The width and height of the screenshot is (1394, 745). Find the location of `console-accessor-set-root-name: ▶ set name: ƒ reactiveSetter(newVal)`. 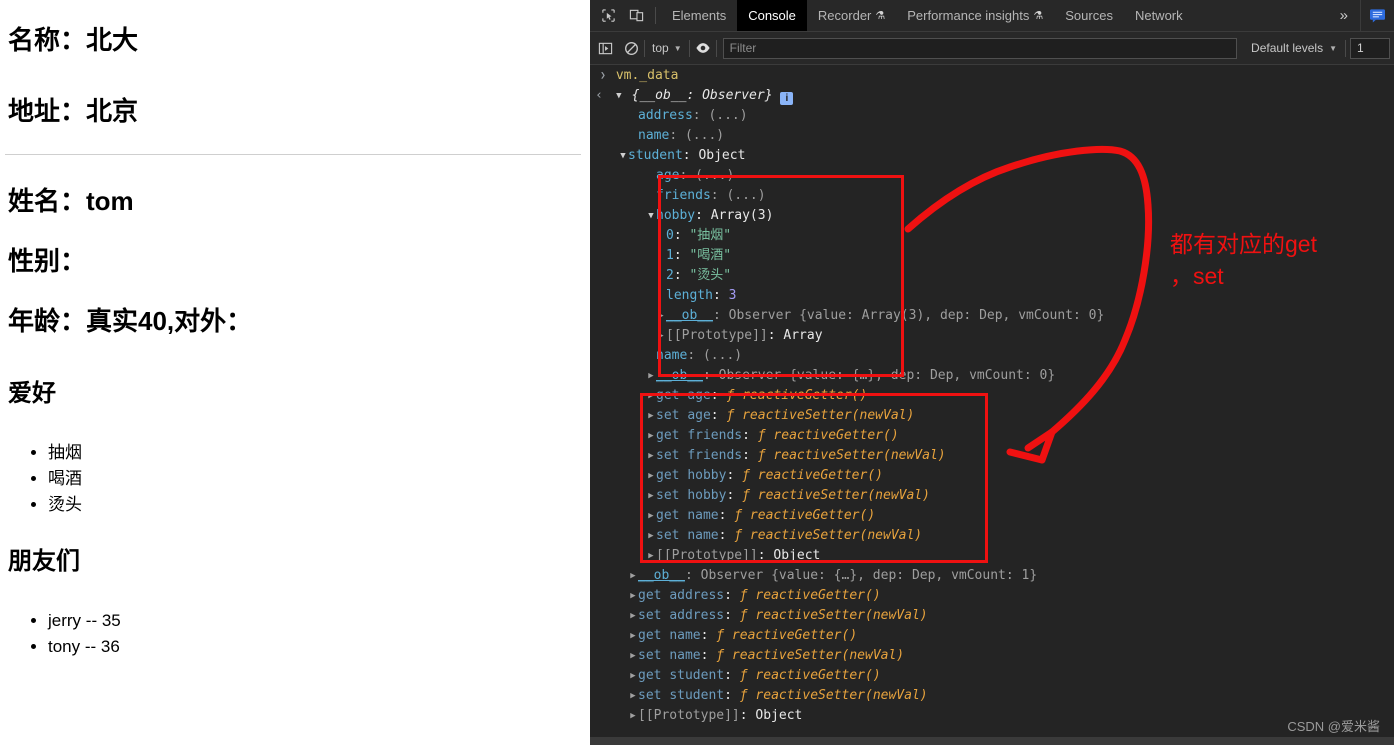

console-accessor-set-root-name: ▶ set name: ƒ reactiveSetter(newVal) is located at coordinates (992, 656).